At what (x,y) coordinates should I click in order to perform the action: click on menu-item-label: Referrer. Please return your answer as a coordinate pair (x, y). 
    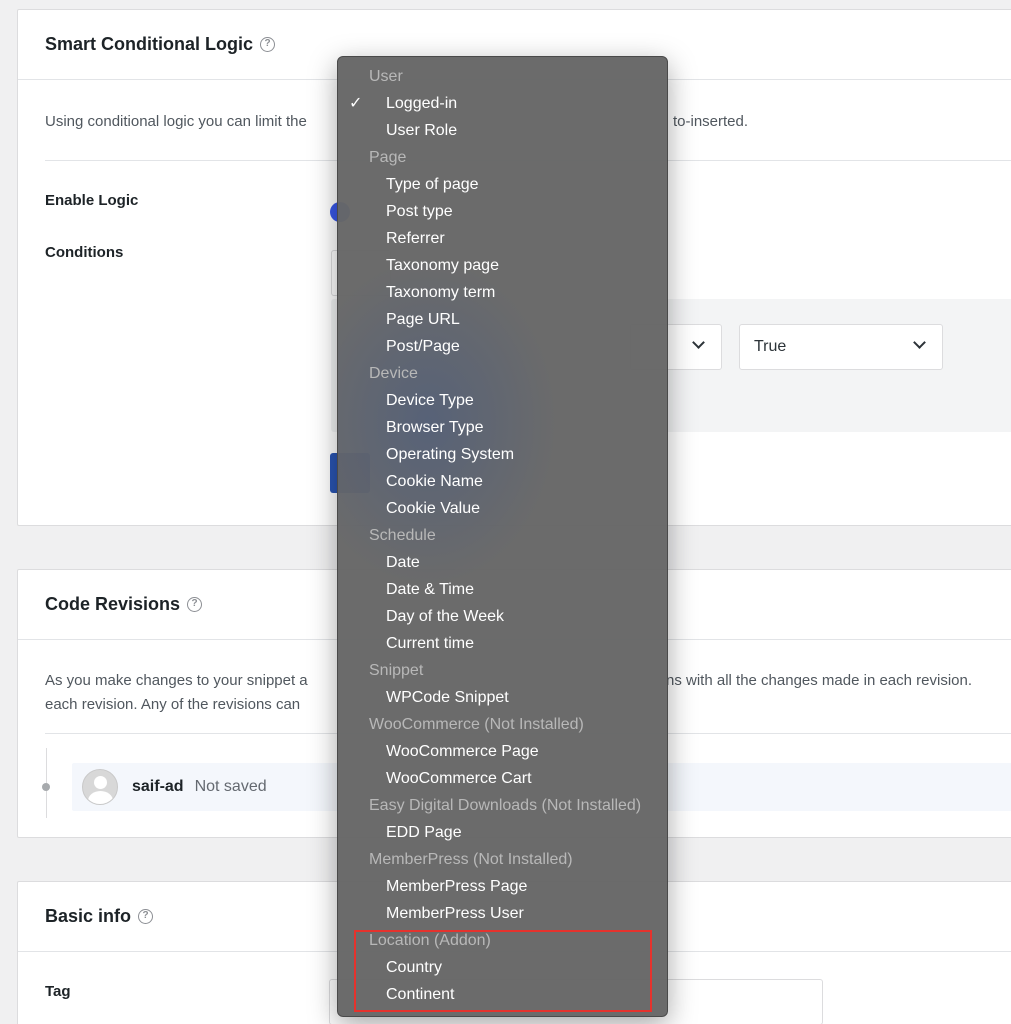
    Looking at the image, I should click on (415, 238).